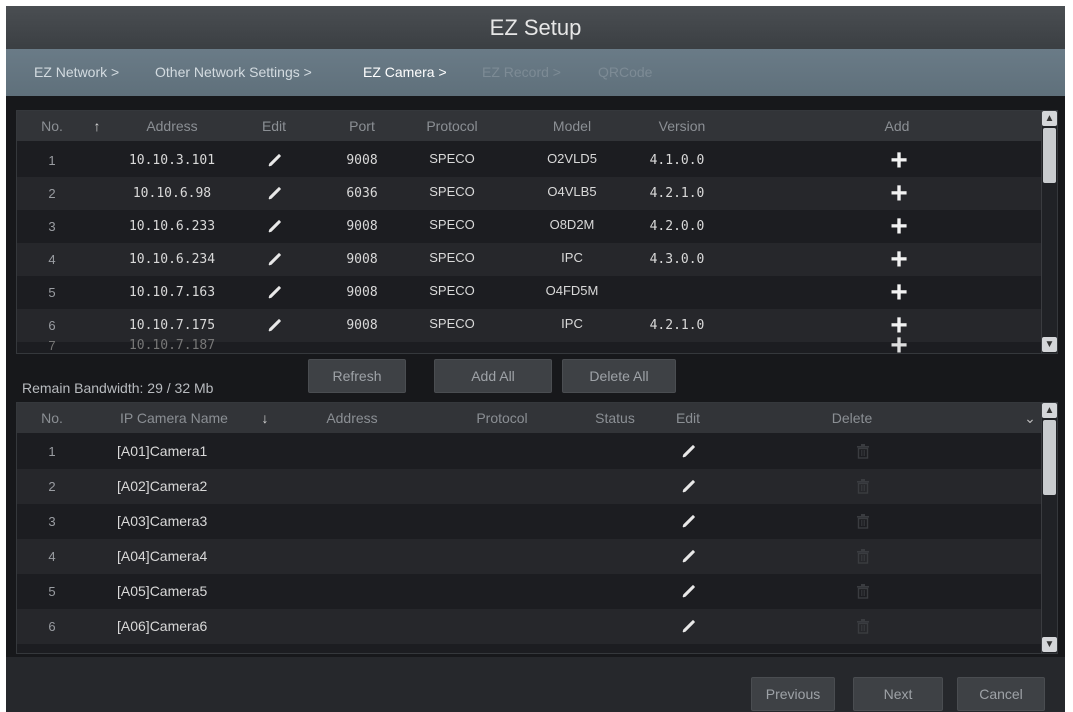  I want to click on table-row: 3 [A03]Camera3, so click(529, 521).